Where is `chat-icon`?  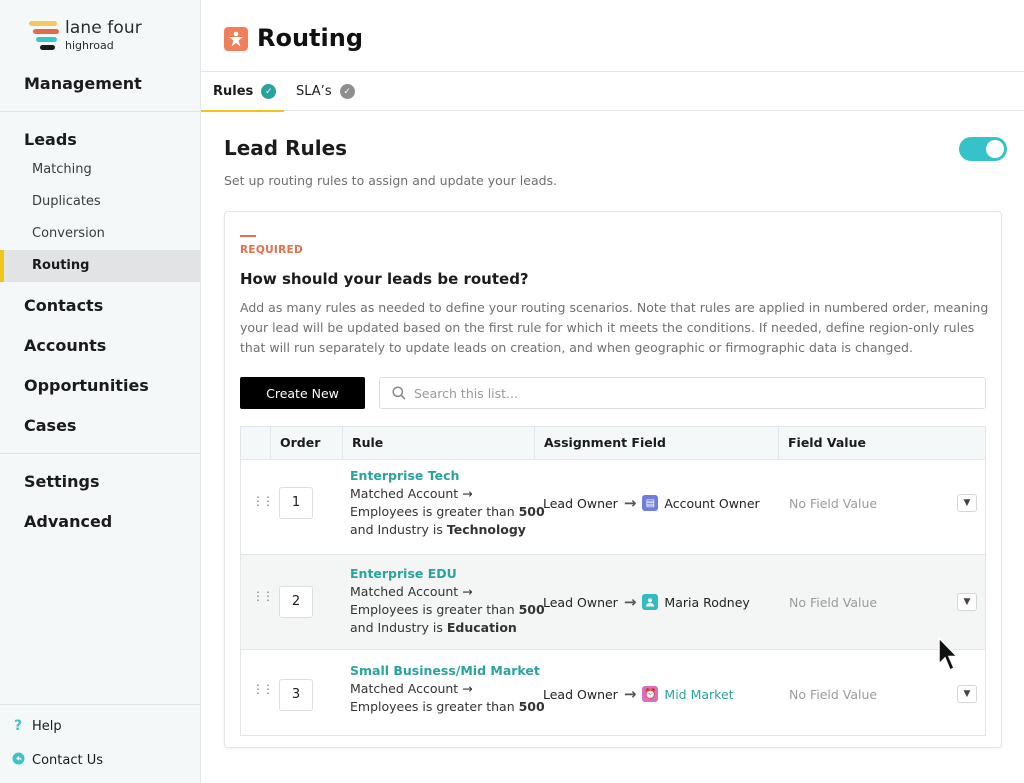 chat-icon is located at coordinates (18, 760).